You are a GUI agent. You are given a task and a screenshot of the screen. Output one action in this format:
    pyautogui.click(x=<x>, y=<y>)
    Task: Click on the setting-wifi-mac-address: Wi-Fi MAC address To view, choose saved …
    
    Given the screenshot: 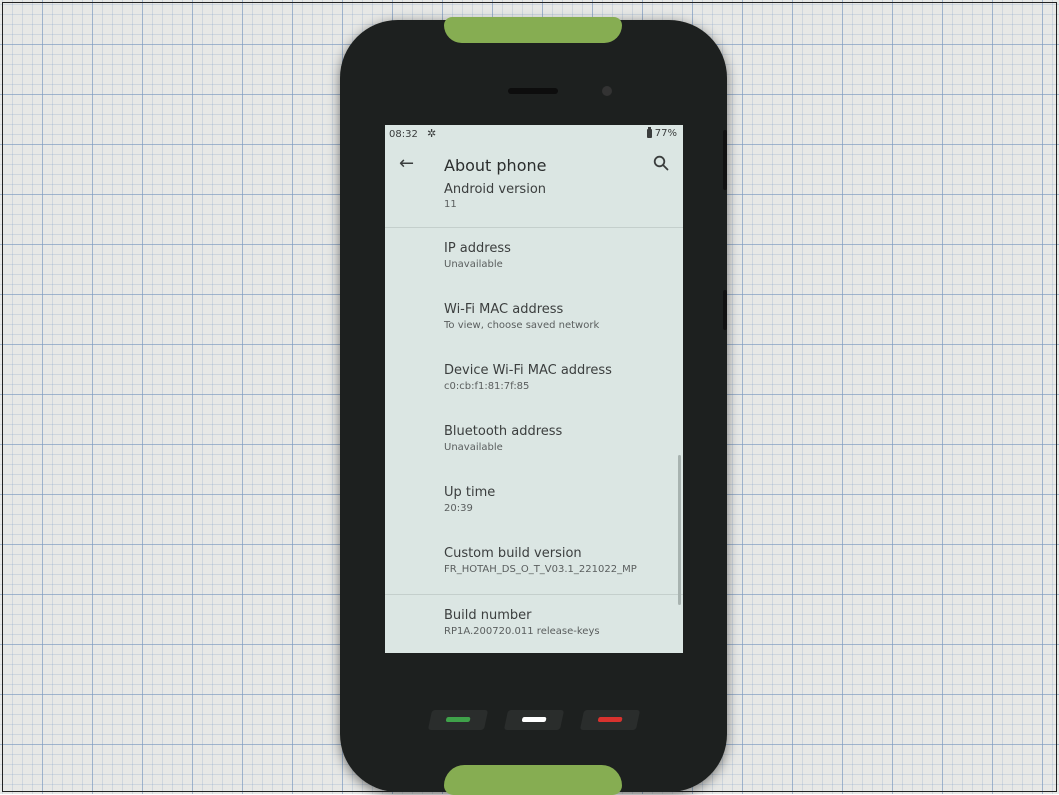 What is the action you would take?
    pyautogui.click(x=534, y=319)
    